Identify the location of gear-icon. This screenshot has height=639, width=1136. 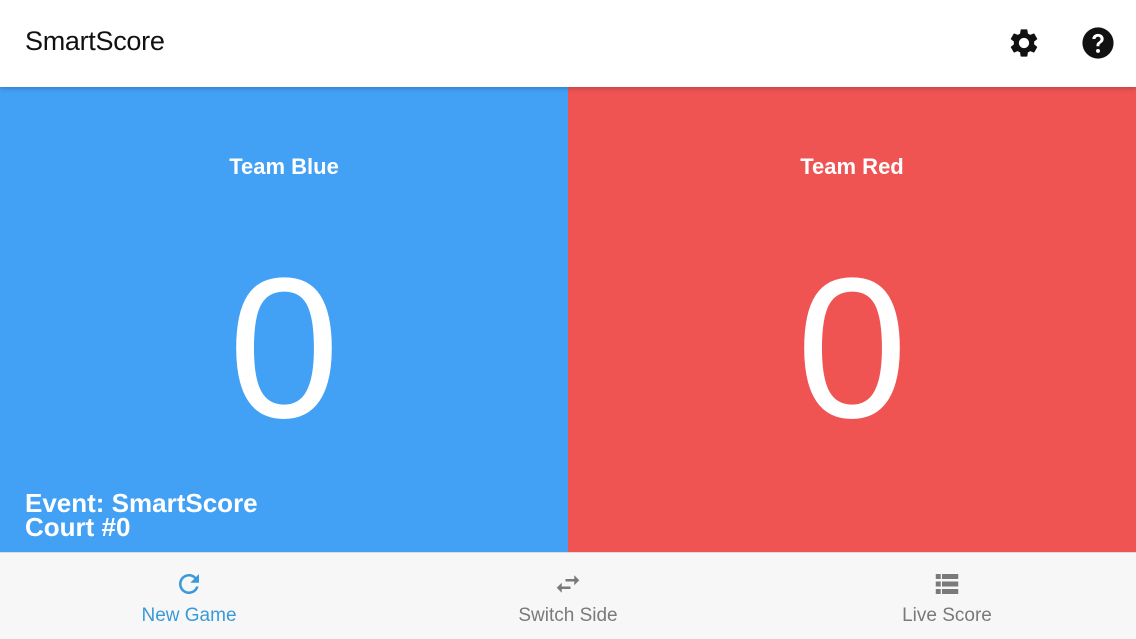
(1024, 43).